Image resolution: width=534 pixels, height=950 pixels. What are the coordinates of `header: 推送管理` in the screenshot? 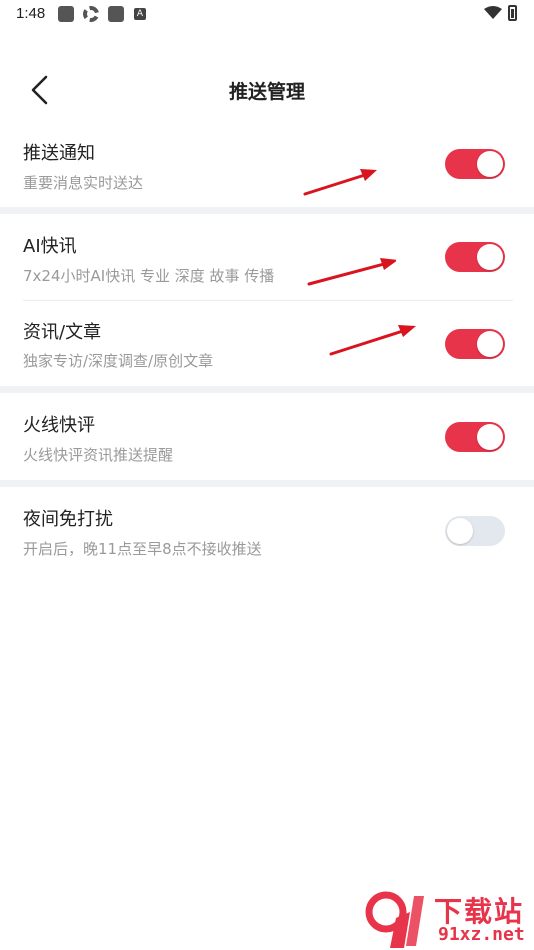 It's located at (267, 89).